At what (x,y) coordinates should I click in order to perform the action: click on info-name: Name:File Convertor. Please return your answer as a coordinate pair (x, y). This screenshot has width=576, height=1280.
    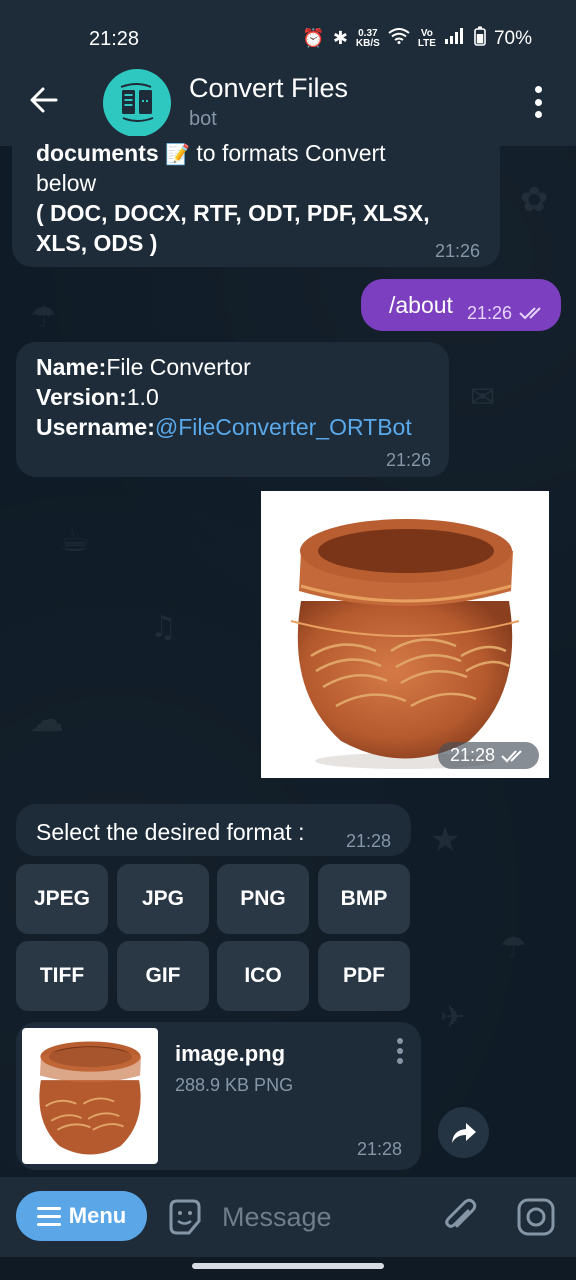
    Looking at the image, I should click on (143, 367).